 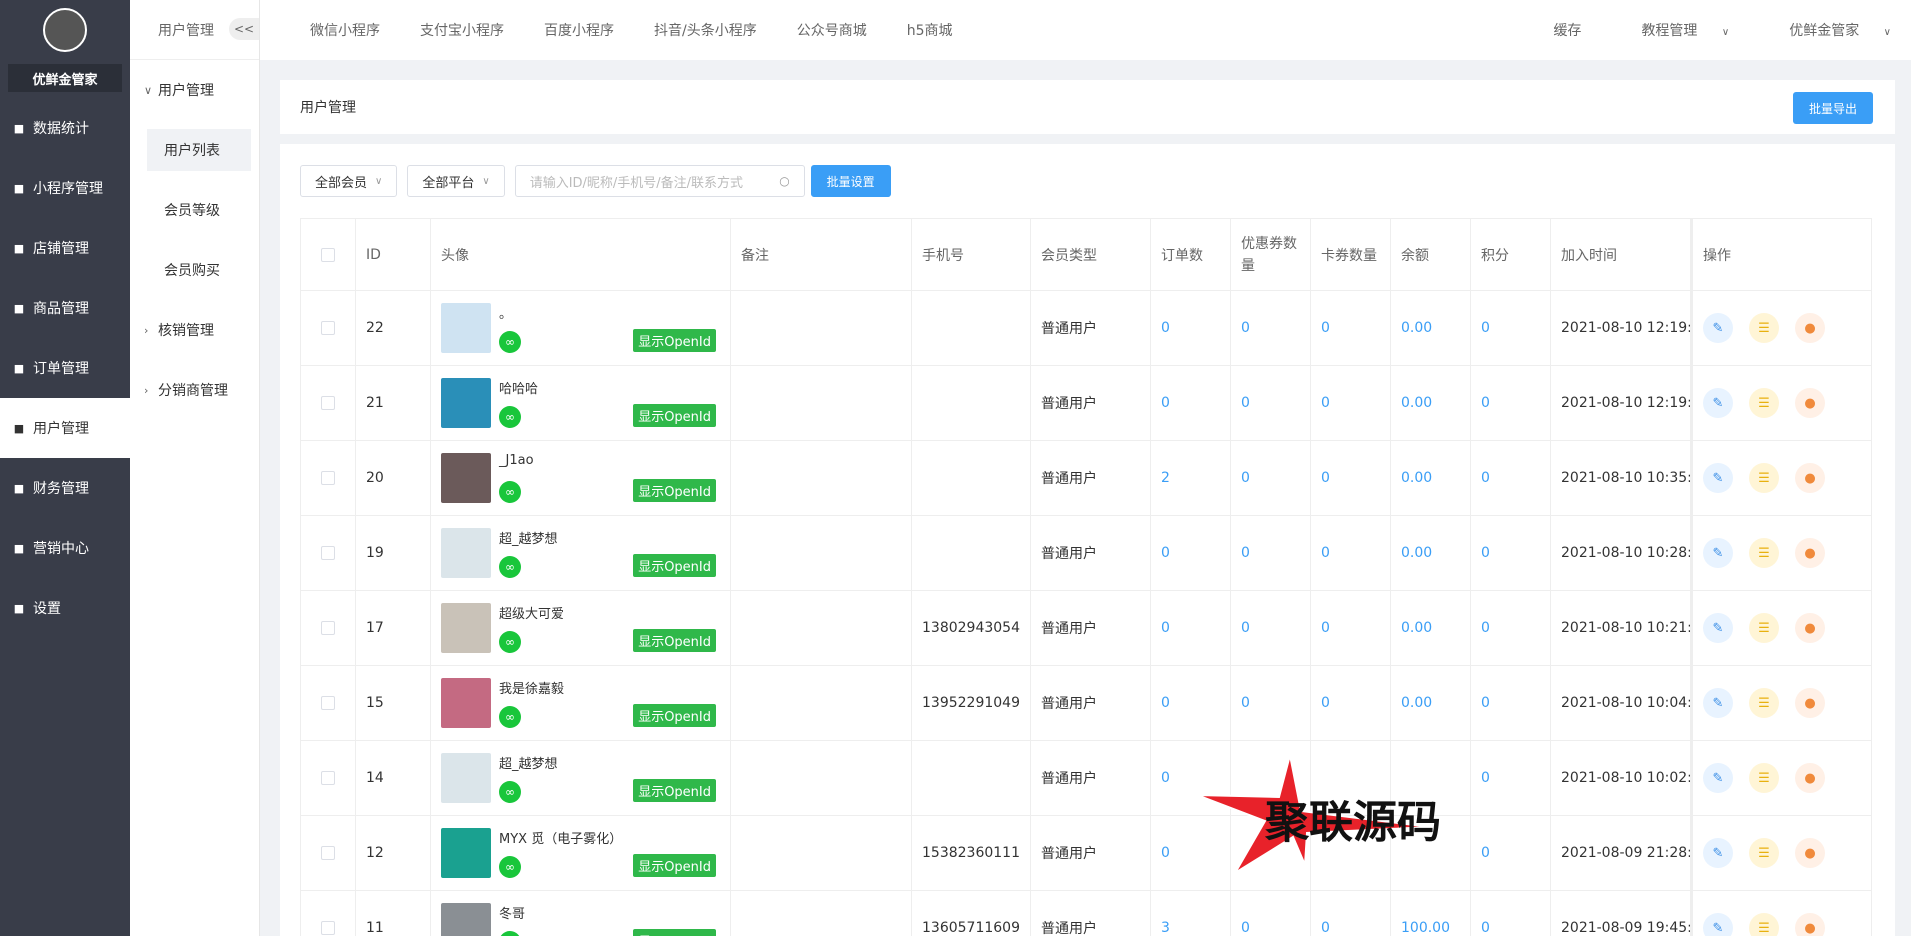 What do you see at coordinates (1431, 913) in the screenshot?
I see `cell-balance: 100.00` at bounding box center [1431, 913].